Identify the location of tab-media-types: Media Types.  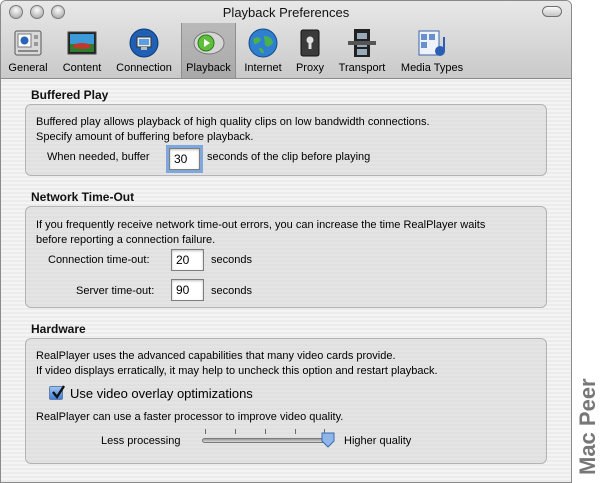
(432, 50).